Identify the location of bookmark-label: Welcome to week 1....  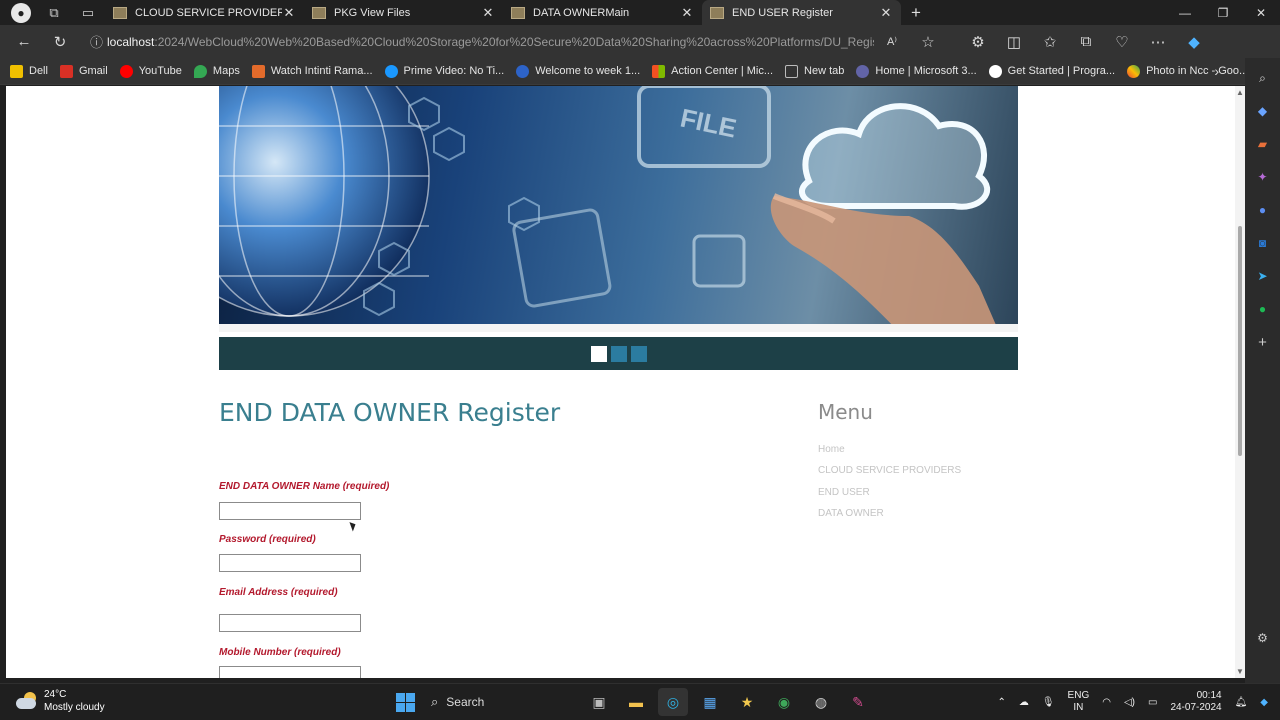
(588, 71).